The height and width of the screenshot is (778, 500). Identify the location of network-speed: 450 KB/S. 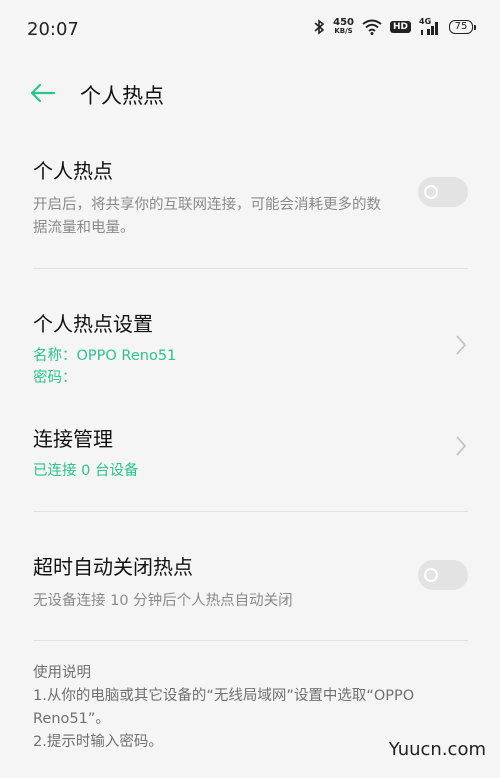
(343, 27).